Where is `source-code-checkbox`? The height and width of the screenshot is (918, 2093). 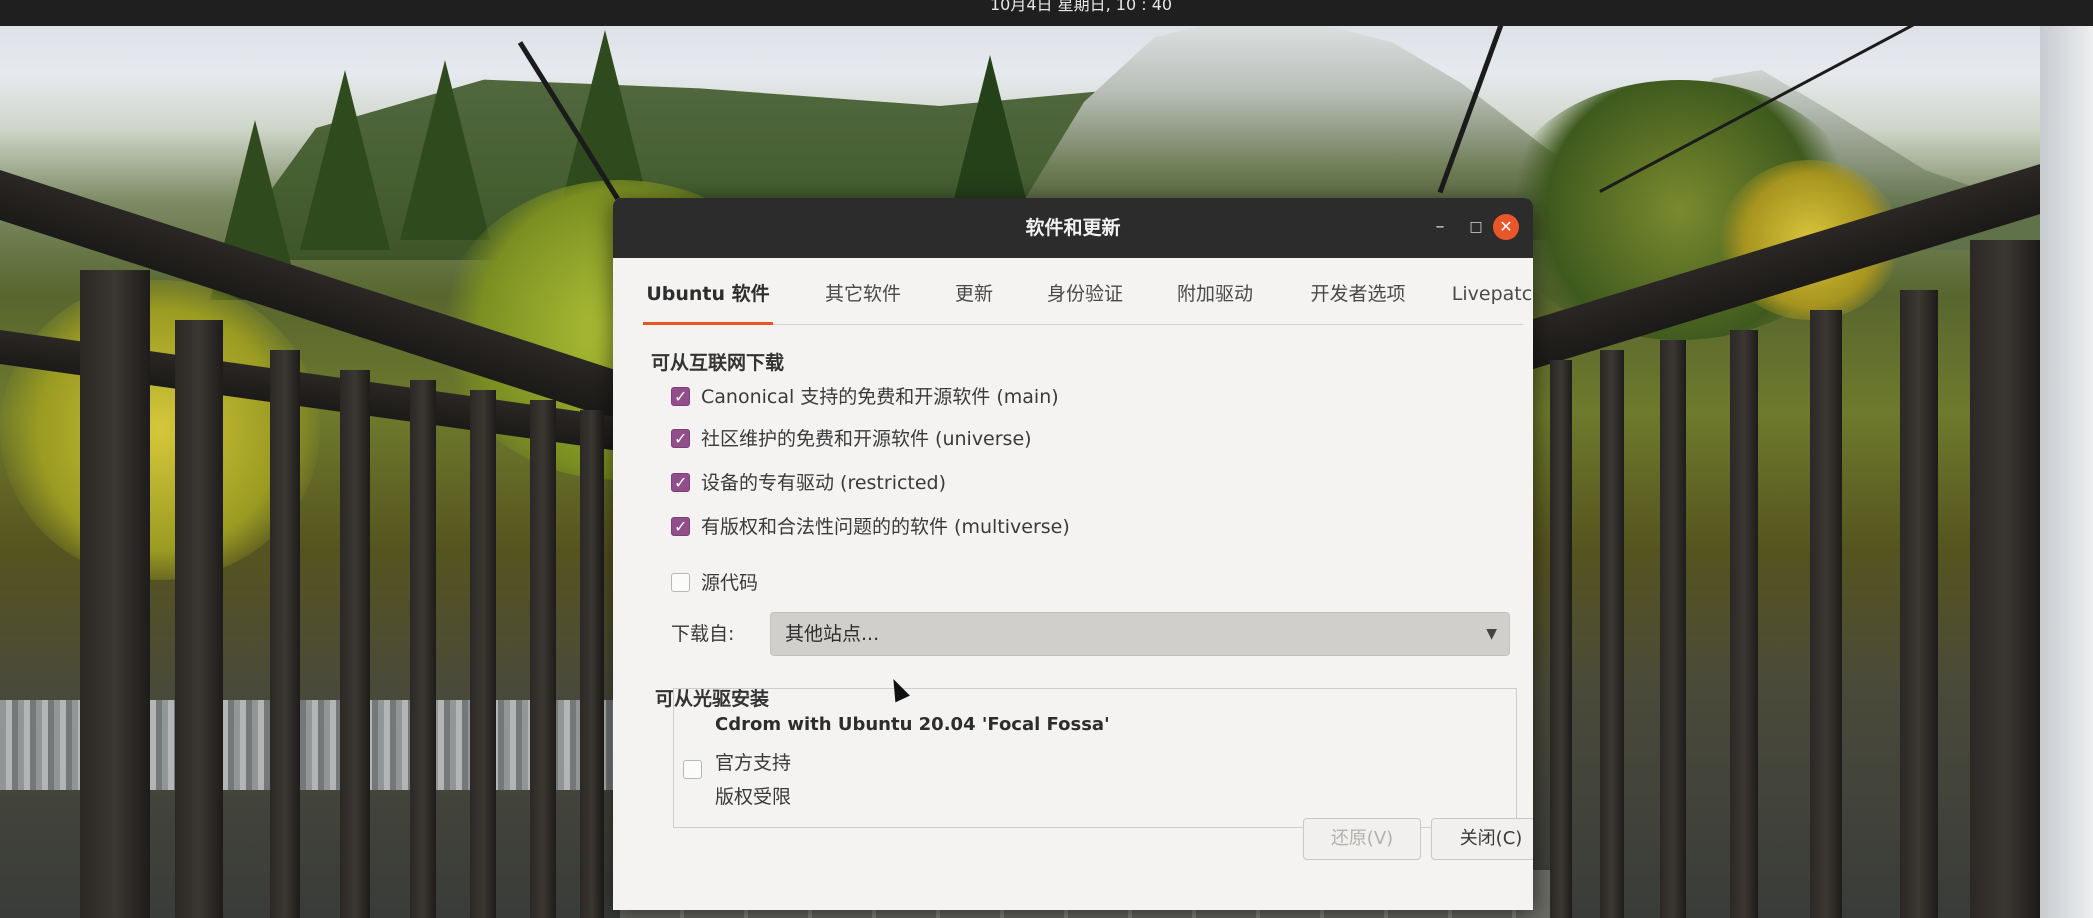
source-code-checkbox is located at coordinates (680, 582).